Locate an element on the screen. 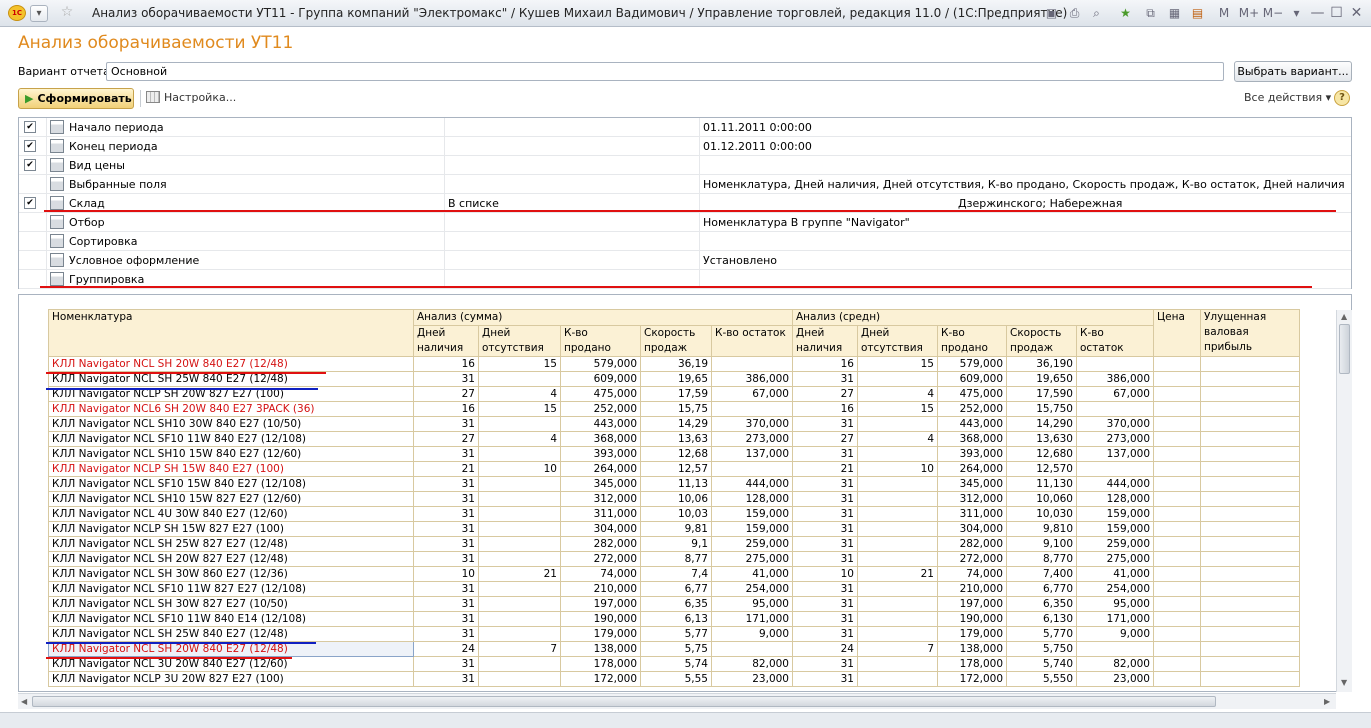  setting-value: 01.11.2011 0:00:00 is located at coordinates (1024, 127).